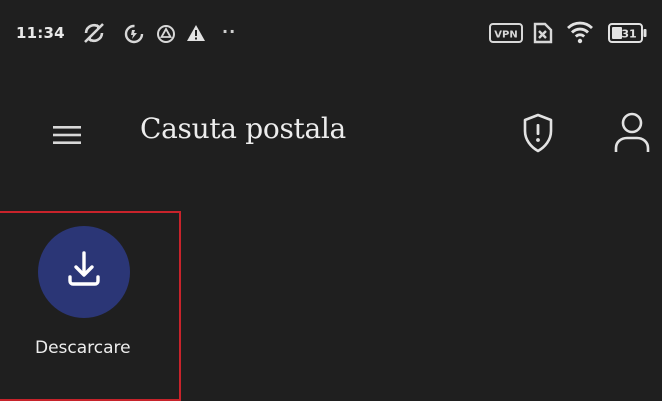  I want to click on warning-icon, so click(196, 33).